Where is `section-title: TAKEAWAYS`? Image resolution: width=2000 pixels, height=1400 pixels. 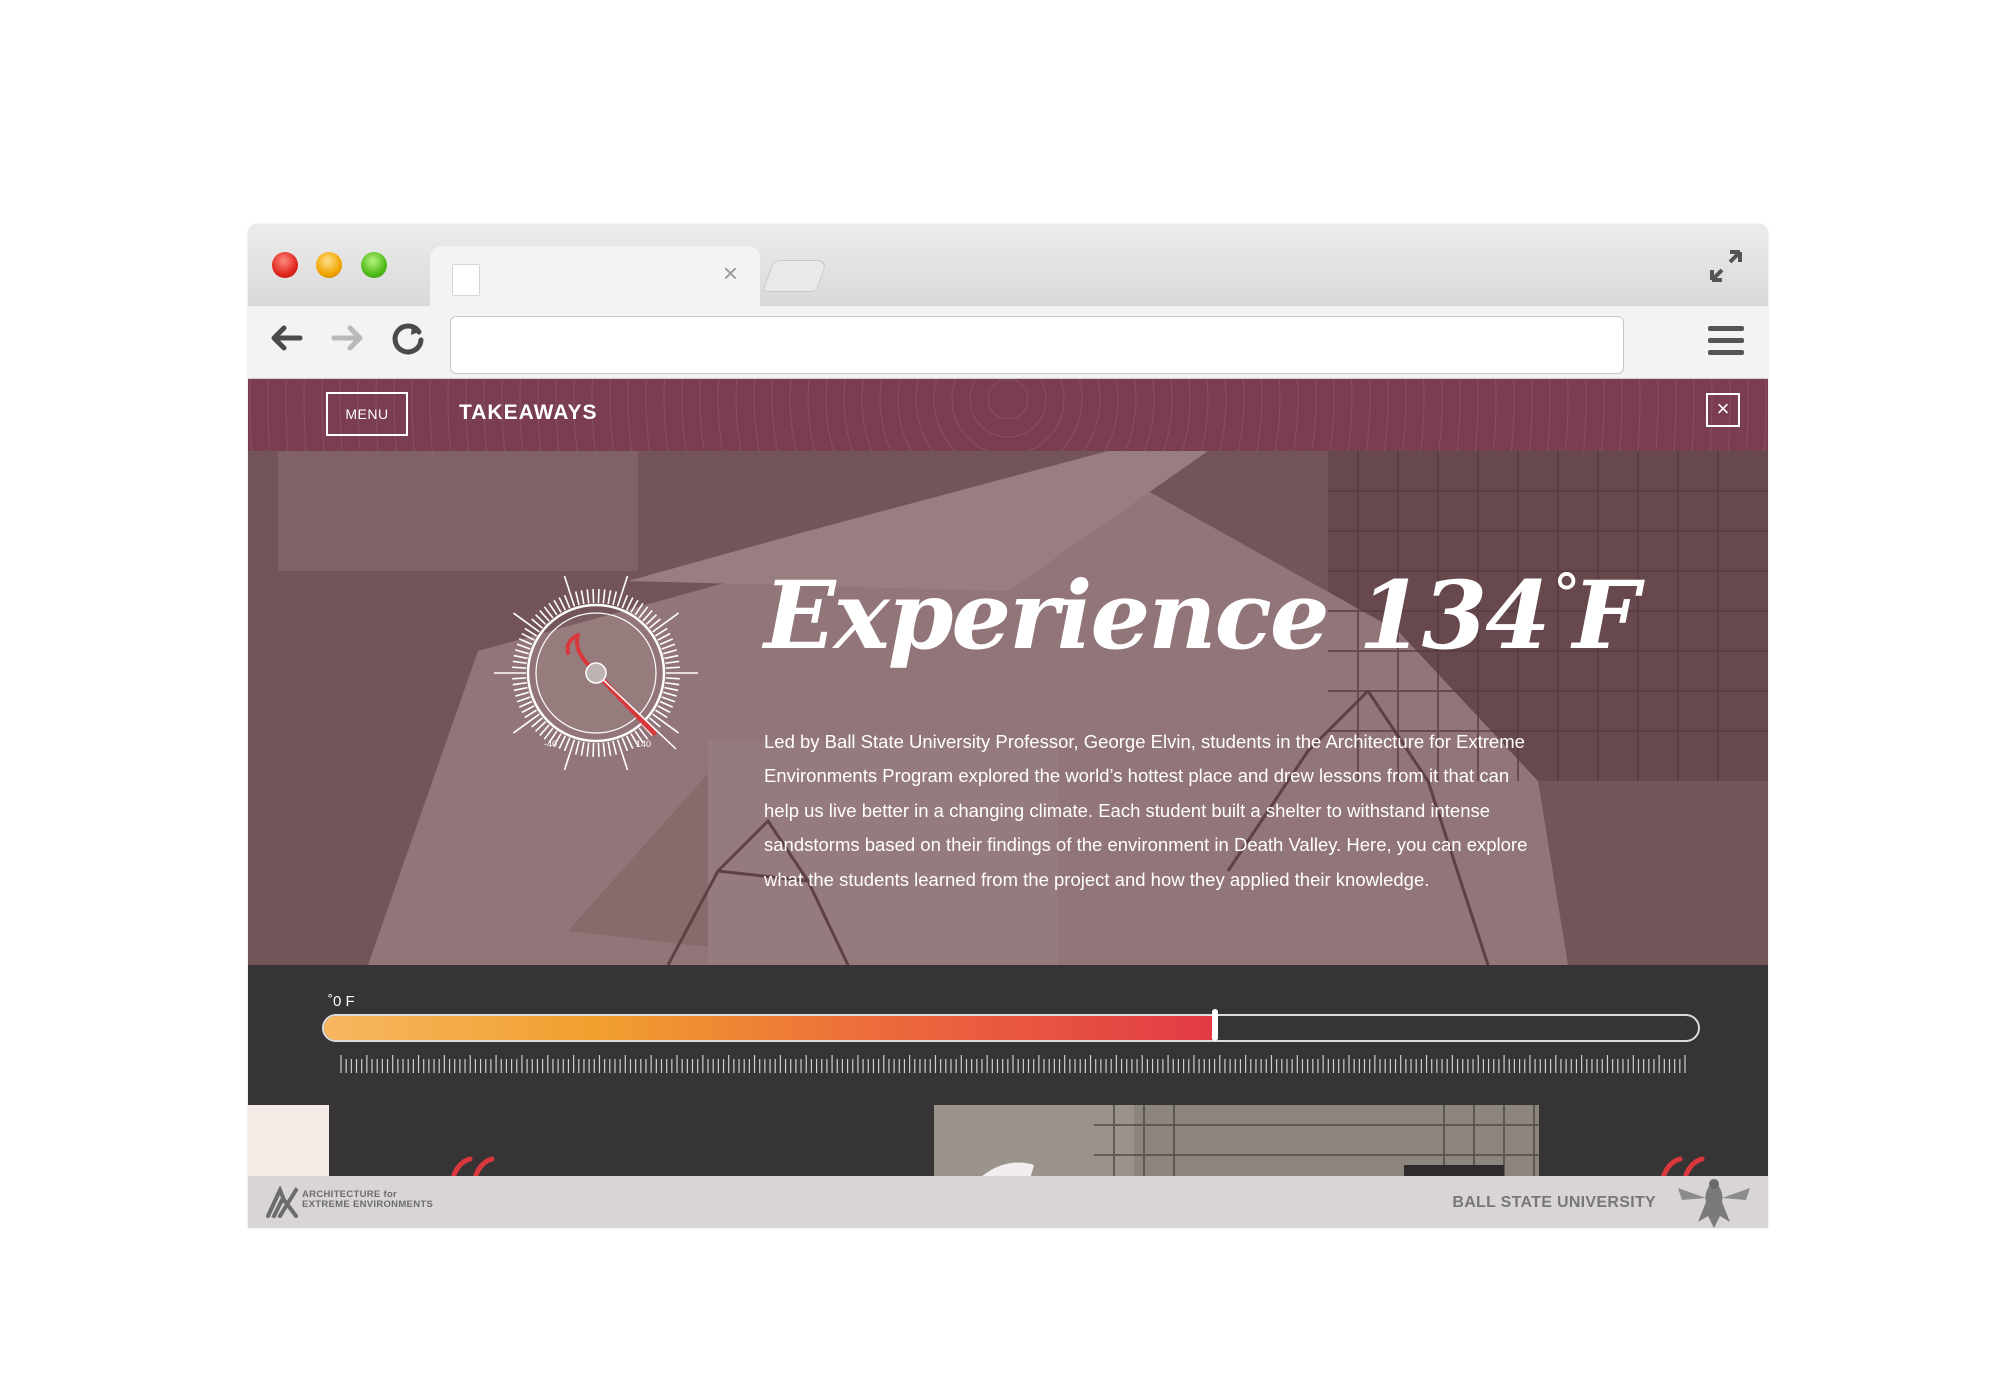 section-title: TAKEAWAYS is located at coordinates (528, 412).